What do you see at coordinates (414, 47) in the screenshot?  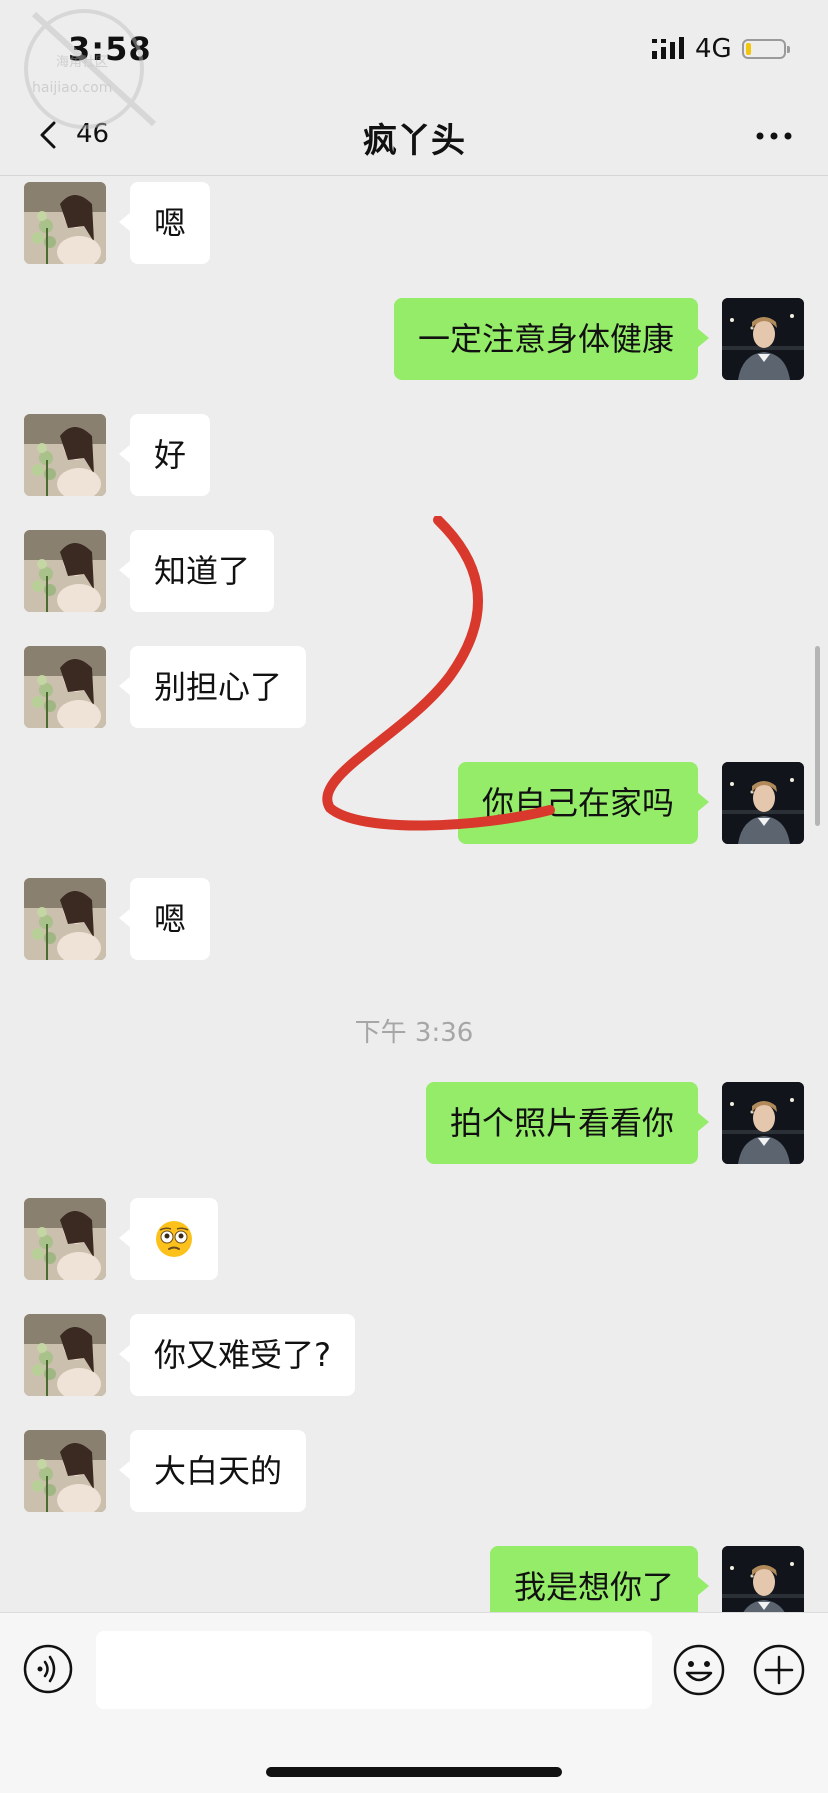 I see `status-bar: 3:58 4G` at bounding box center [414, 47].